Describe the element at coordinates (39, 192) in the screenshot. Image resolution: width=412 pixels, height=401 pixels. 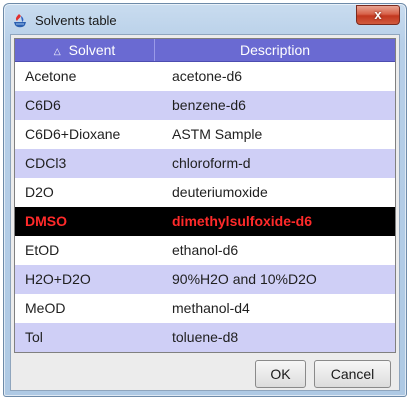
I see `solvent-cell: D2O` at that location.